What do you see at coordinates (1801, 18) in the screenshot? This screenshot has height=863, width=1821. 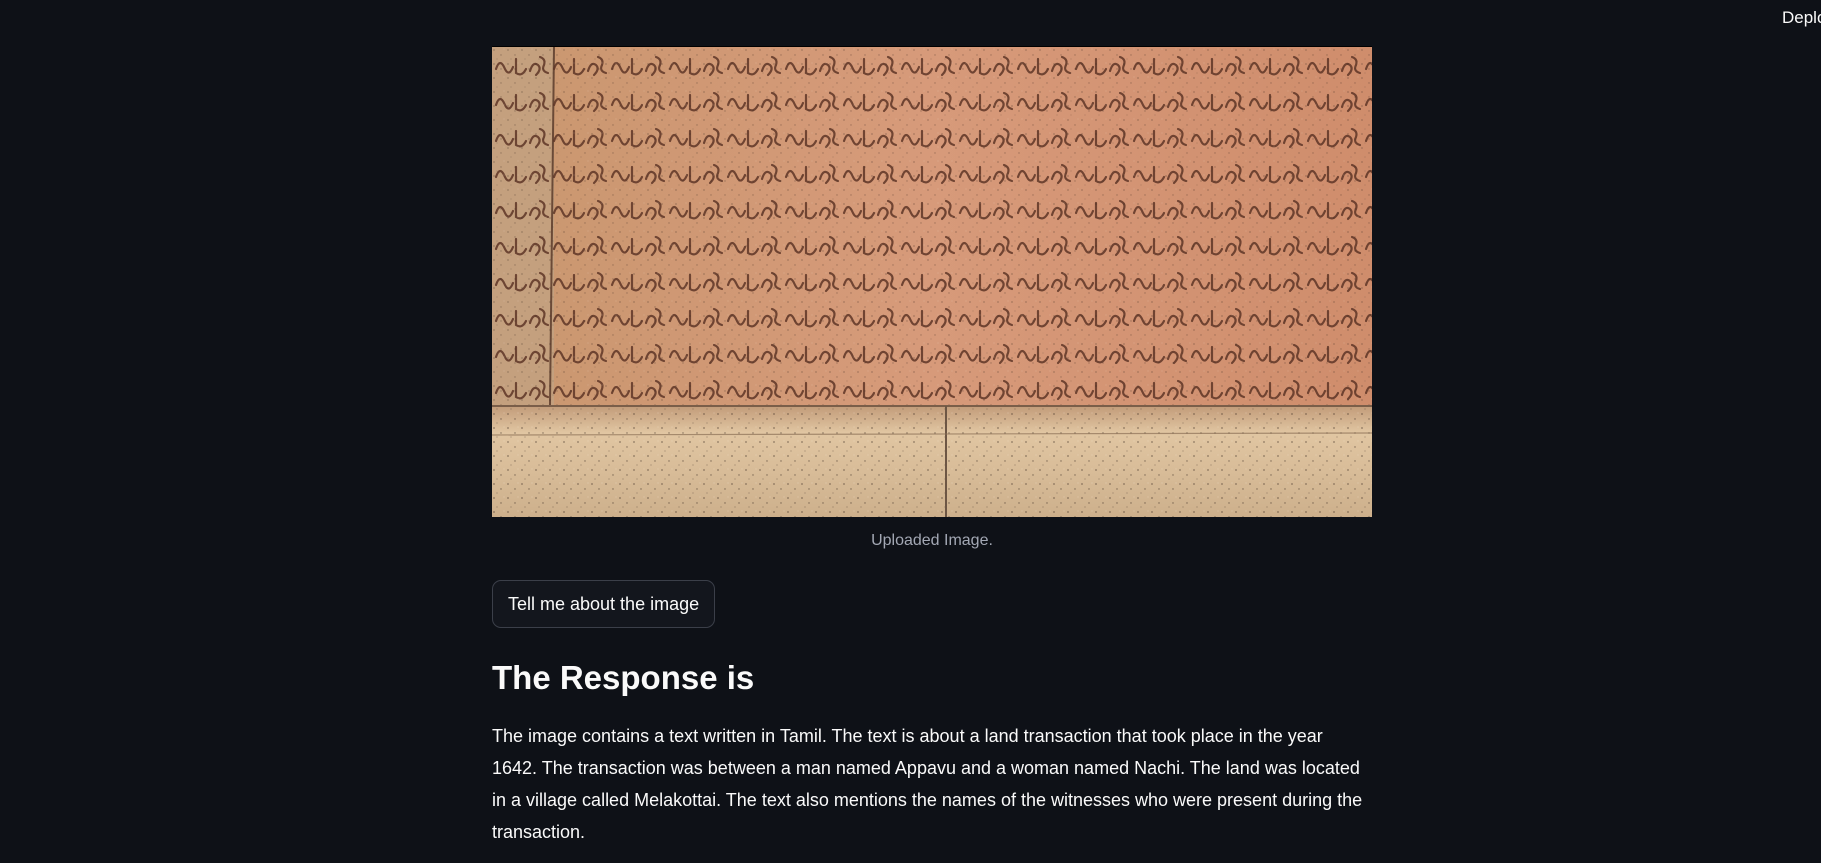 I see `deploy-button: Deploy` at bounding box center [1801, 18].